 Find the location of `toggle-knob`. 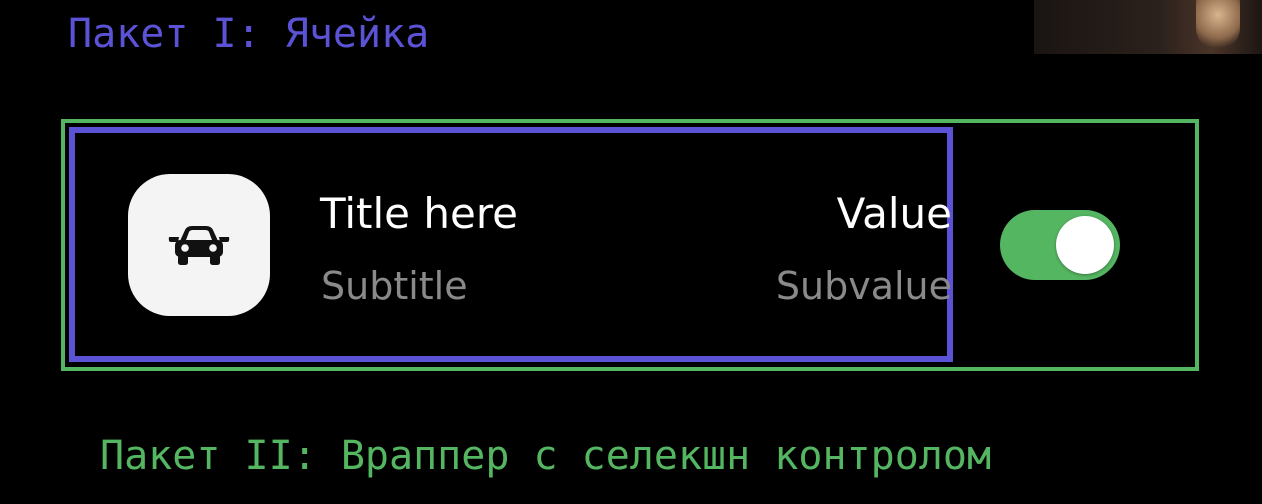

toggle-knob is located at coordinates (1085, 245).